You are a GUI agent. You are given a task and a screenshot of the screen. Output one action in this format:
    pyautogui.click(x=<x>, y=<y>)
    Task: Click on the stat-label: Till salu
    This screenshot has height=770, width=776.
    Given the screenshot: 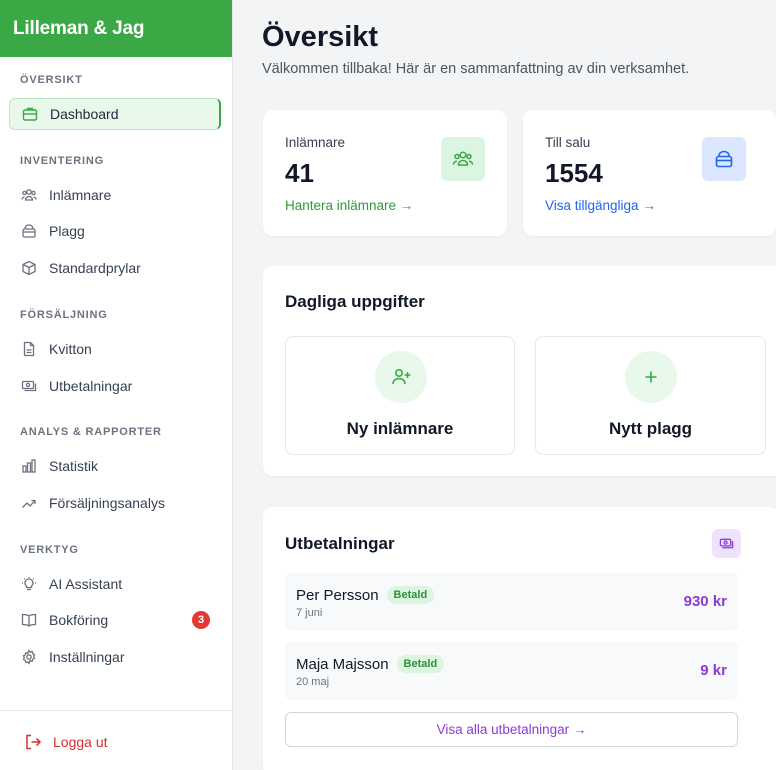 What is the action you would take?
    pyautogui.click(x=568, y=142)
    